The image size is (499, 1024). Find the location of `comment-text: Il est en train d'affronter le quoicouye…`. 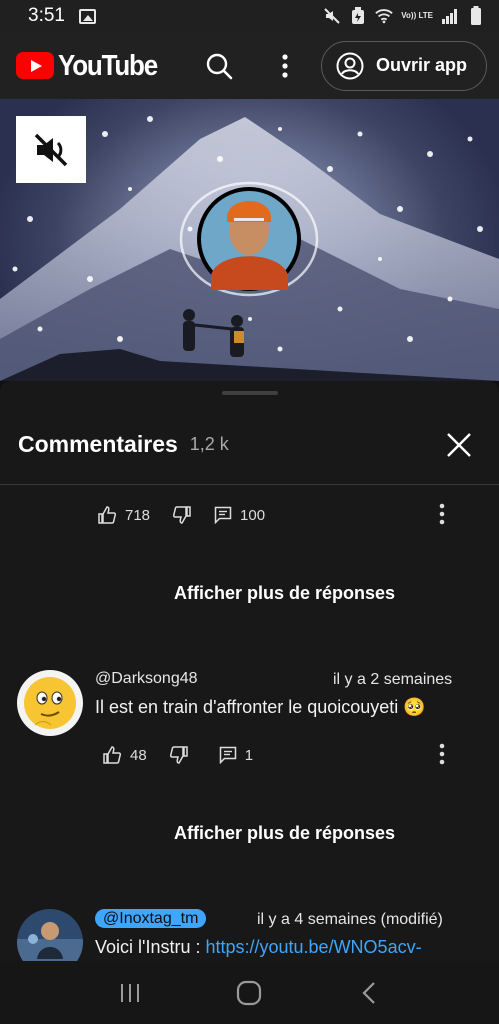

comment-text: Il est en train d'affronter le quoicouye… is located at coordinates (260, 707).